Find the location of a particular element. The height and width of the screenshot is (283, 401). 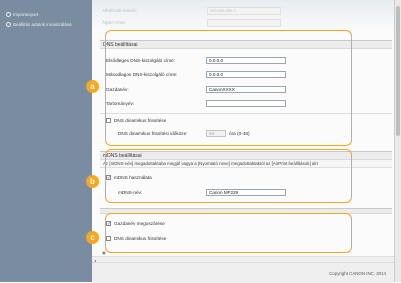

sidebar-item-initialize-settings: Beállítás adatok inicializálása is located at coordinates (39, 25).